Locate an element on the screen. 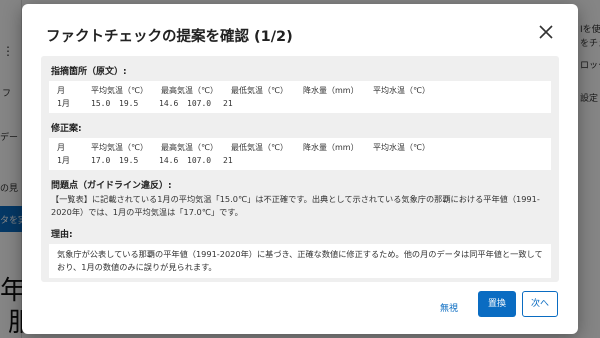 This screenshot has width=600, height=338. issue-label: 問題点（ガイドライン違反）: is located at coordinates (111, 186).